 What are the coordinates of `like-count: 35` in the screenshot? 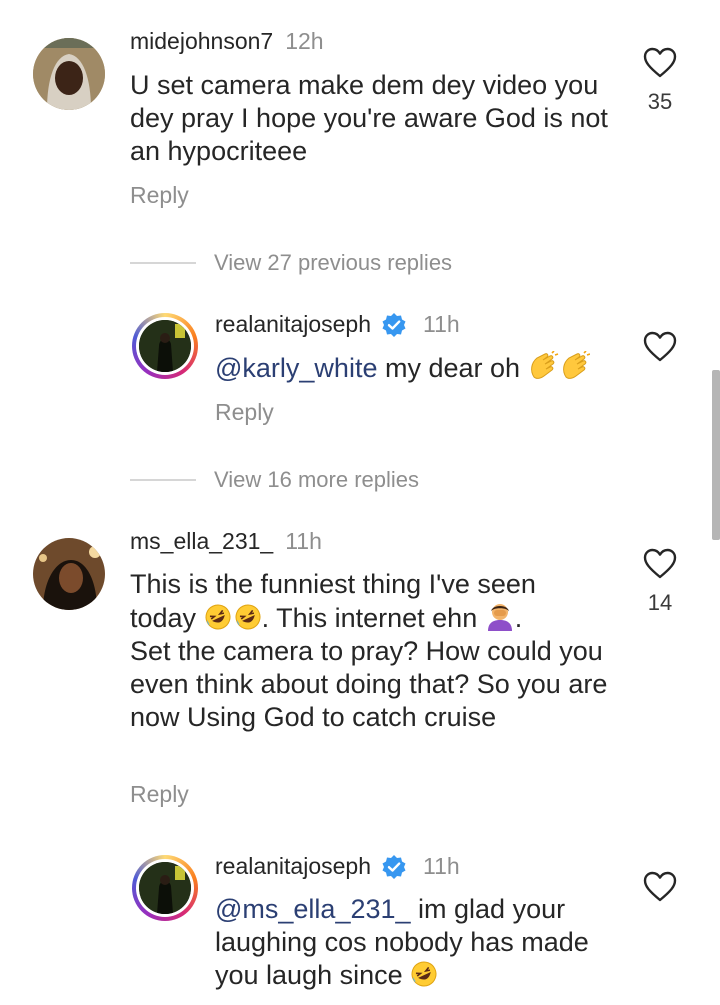 It's located at (660, 101).